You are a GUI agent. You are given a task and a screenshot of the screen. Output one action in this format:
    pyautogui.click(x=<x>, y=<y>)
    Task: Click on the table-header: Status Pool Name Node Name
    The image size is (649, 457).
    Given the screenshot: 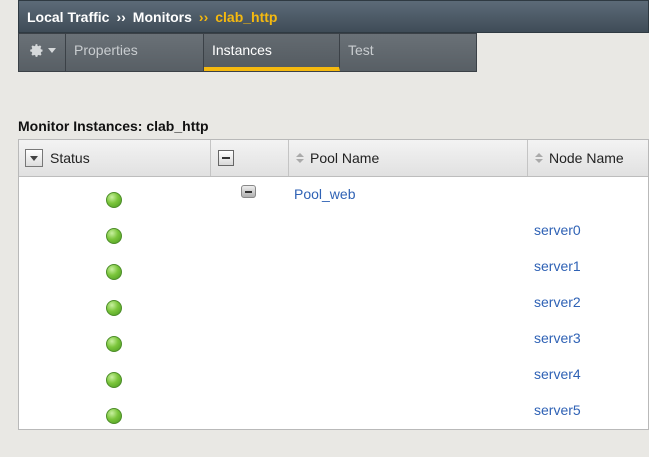 What is the action you would take?
    pyautogui.click(x=333, y=158)
    